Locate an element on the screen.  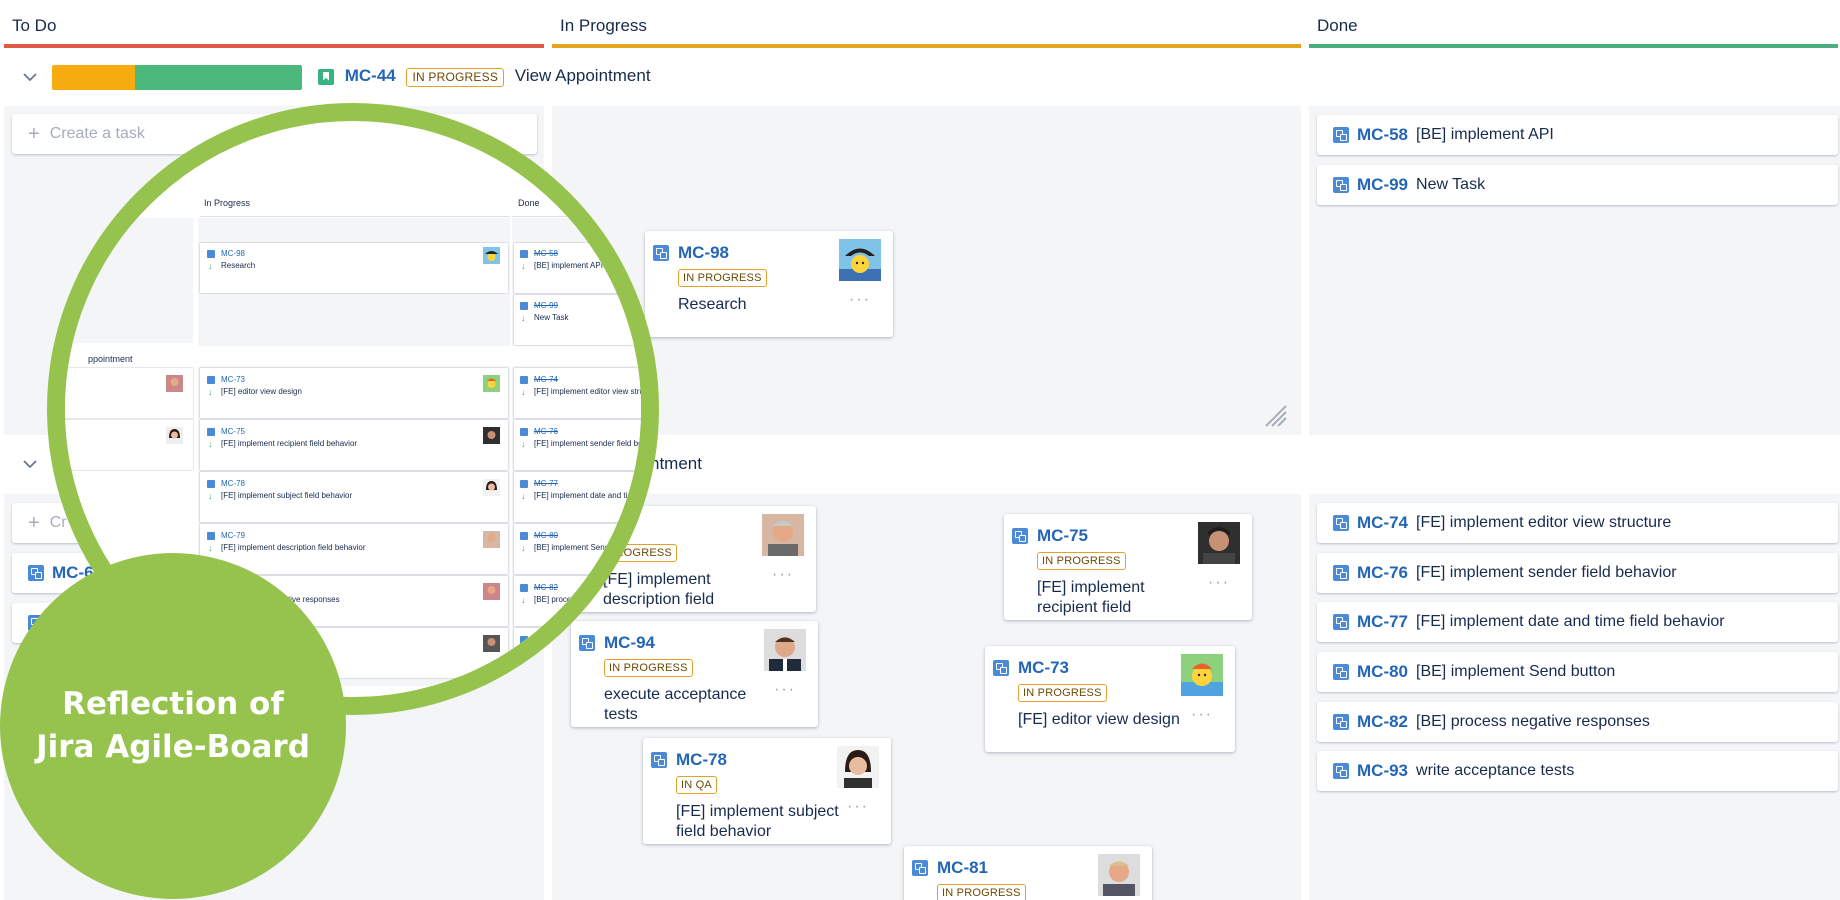
issue-summary: New Task is located at coordinates (1451, 184).